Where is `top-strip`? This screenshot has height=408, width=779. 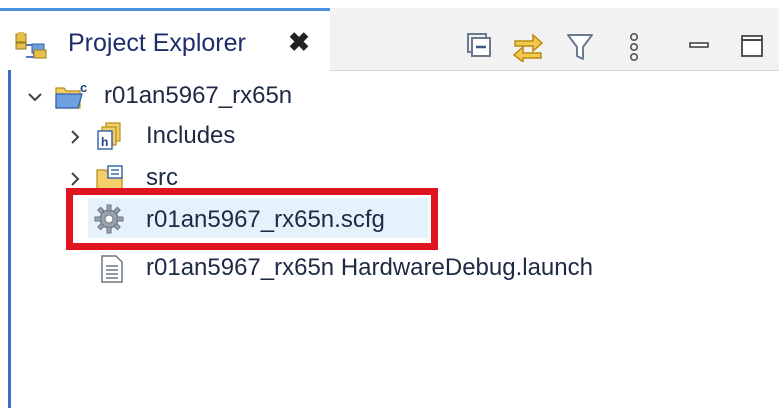
top-strip is located at coordinates (389, 4).